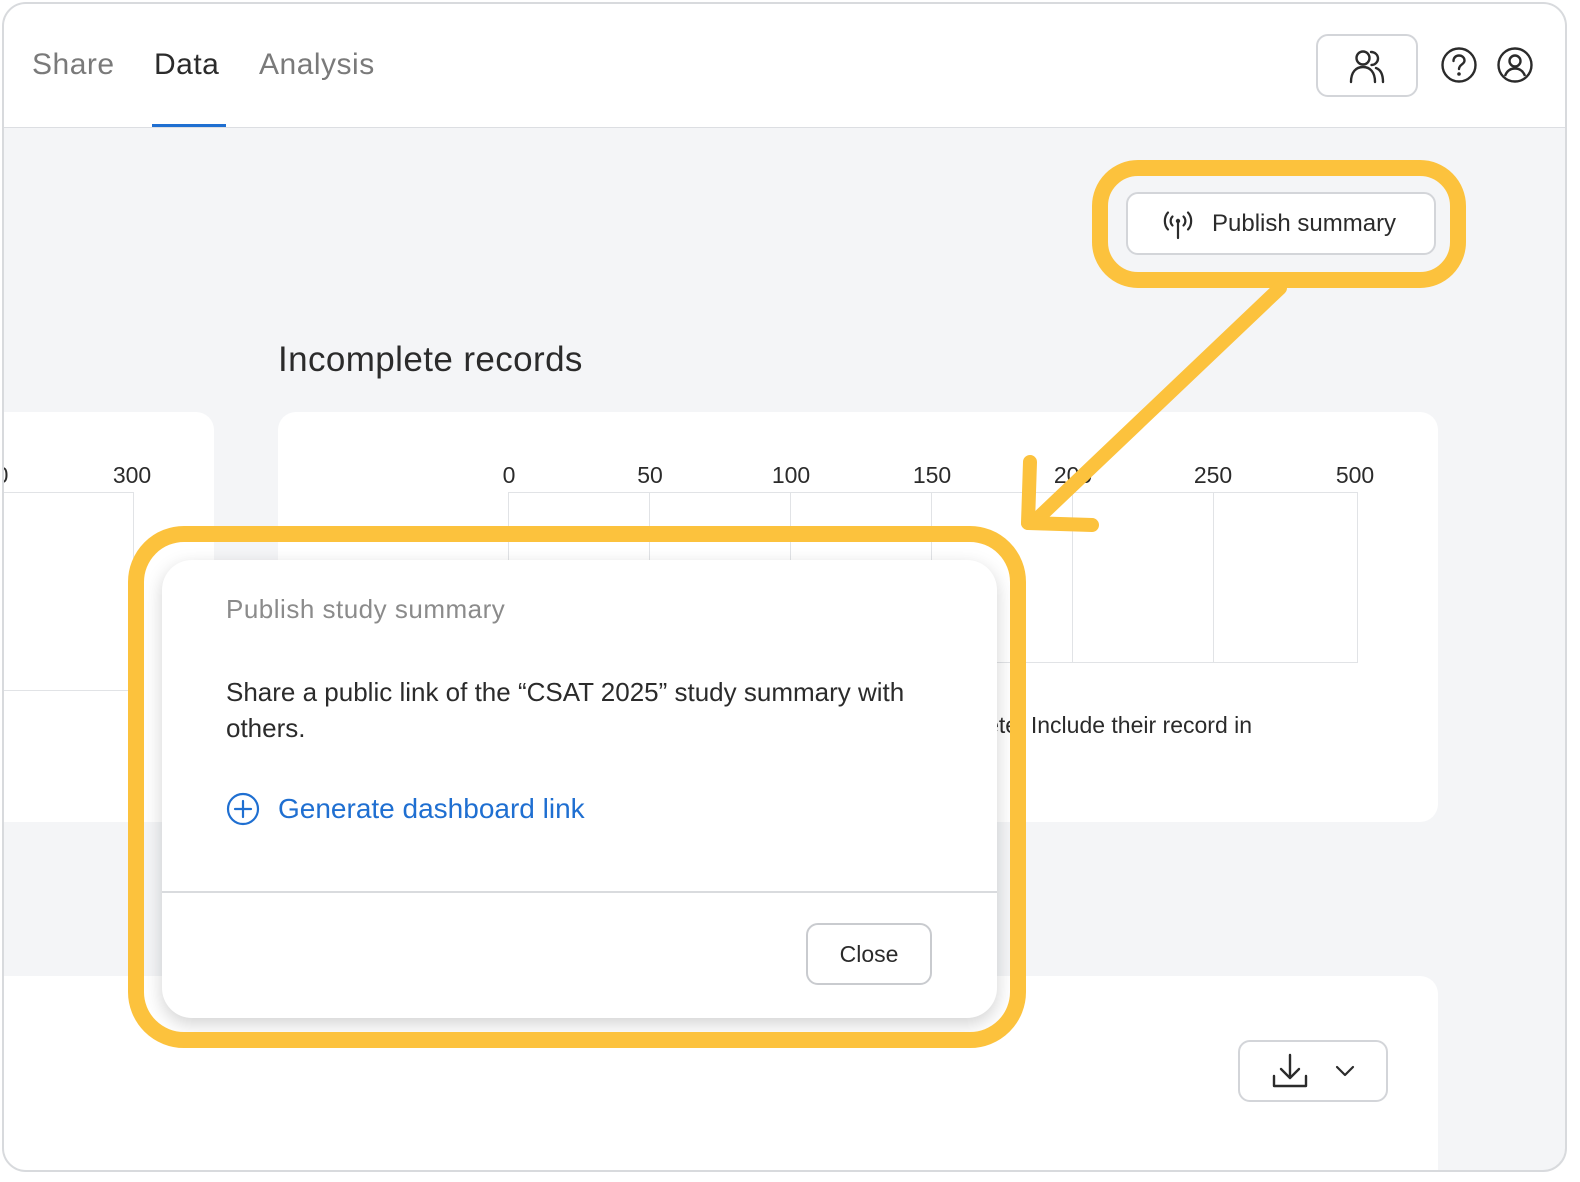  Describe the element at coordinates (431, 808) in the screenshot. I see `generate-dashboard-link-label: Generate dashboard link` at that location.